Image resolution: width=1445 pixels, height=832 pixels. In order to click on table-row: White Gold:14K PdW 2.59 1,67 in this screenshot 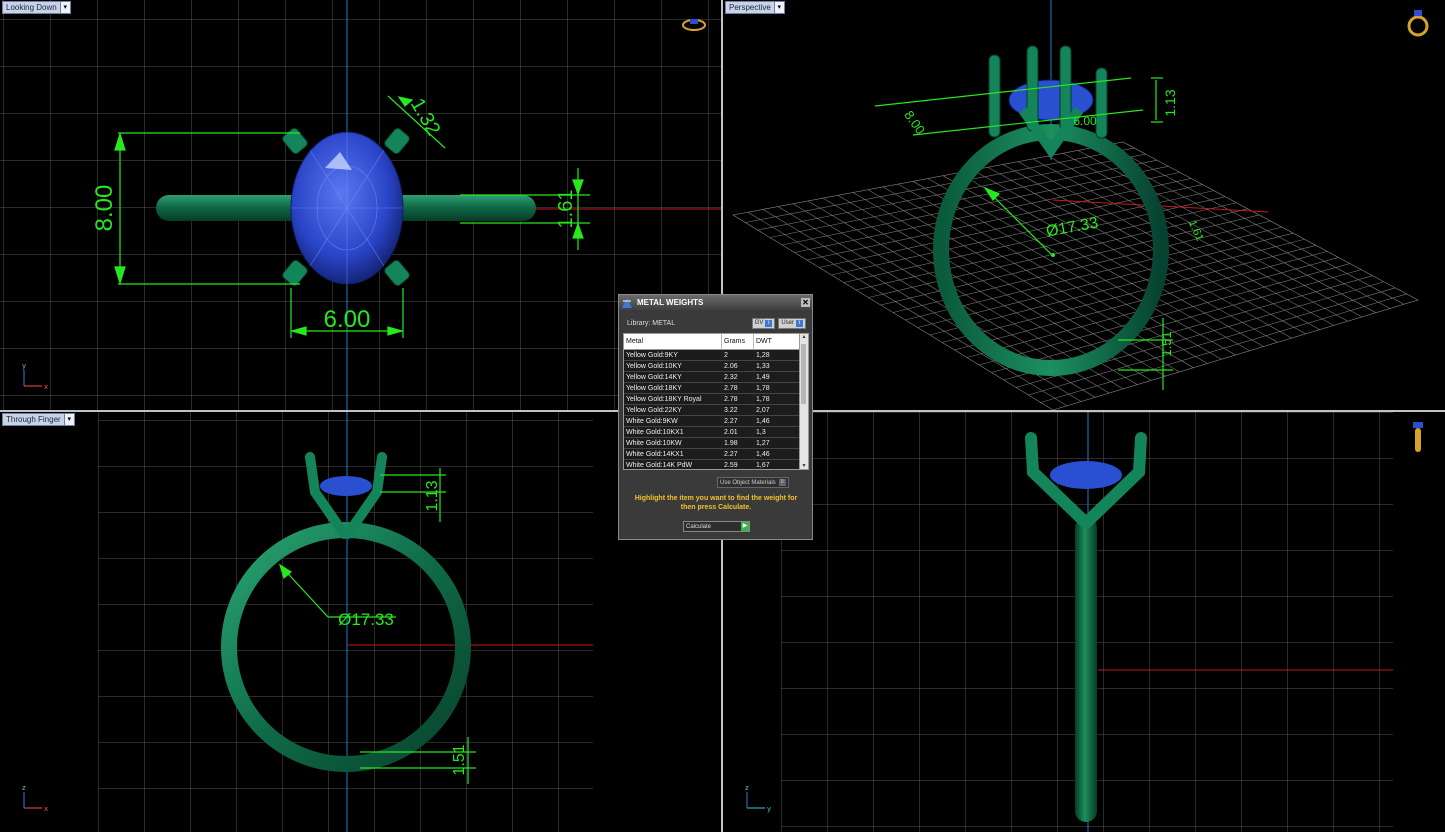, I will do `click(712, 464)`.